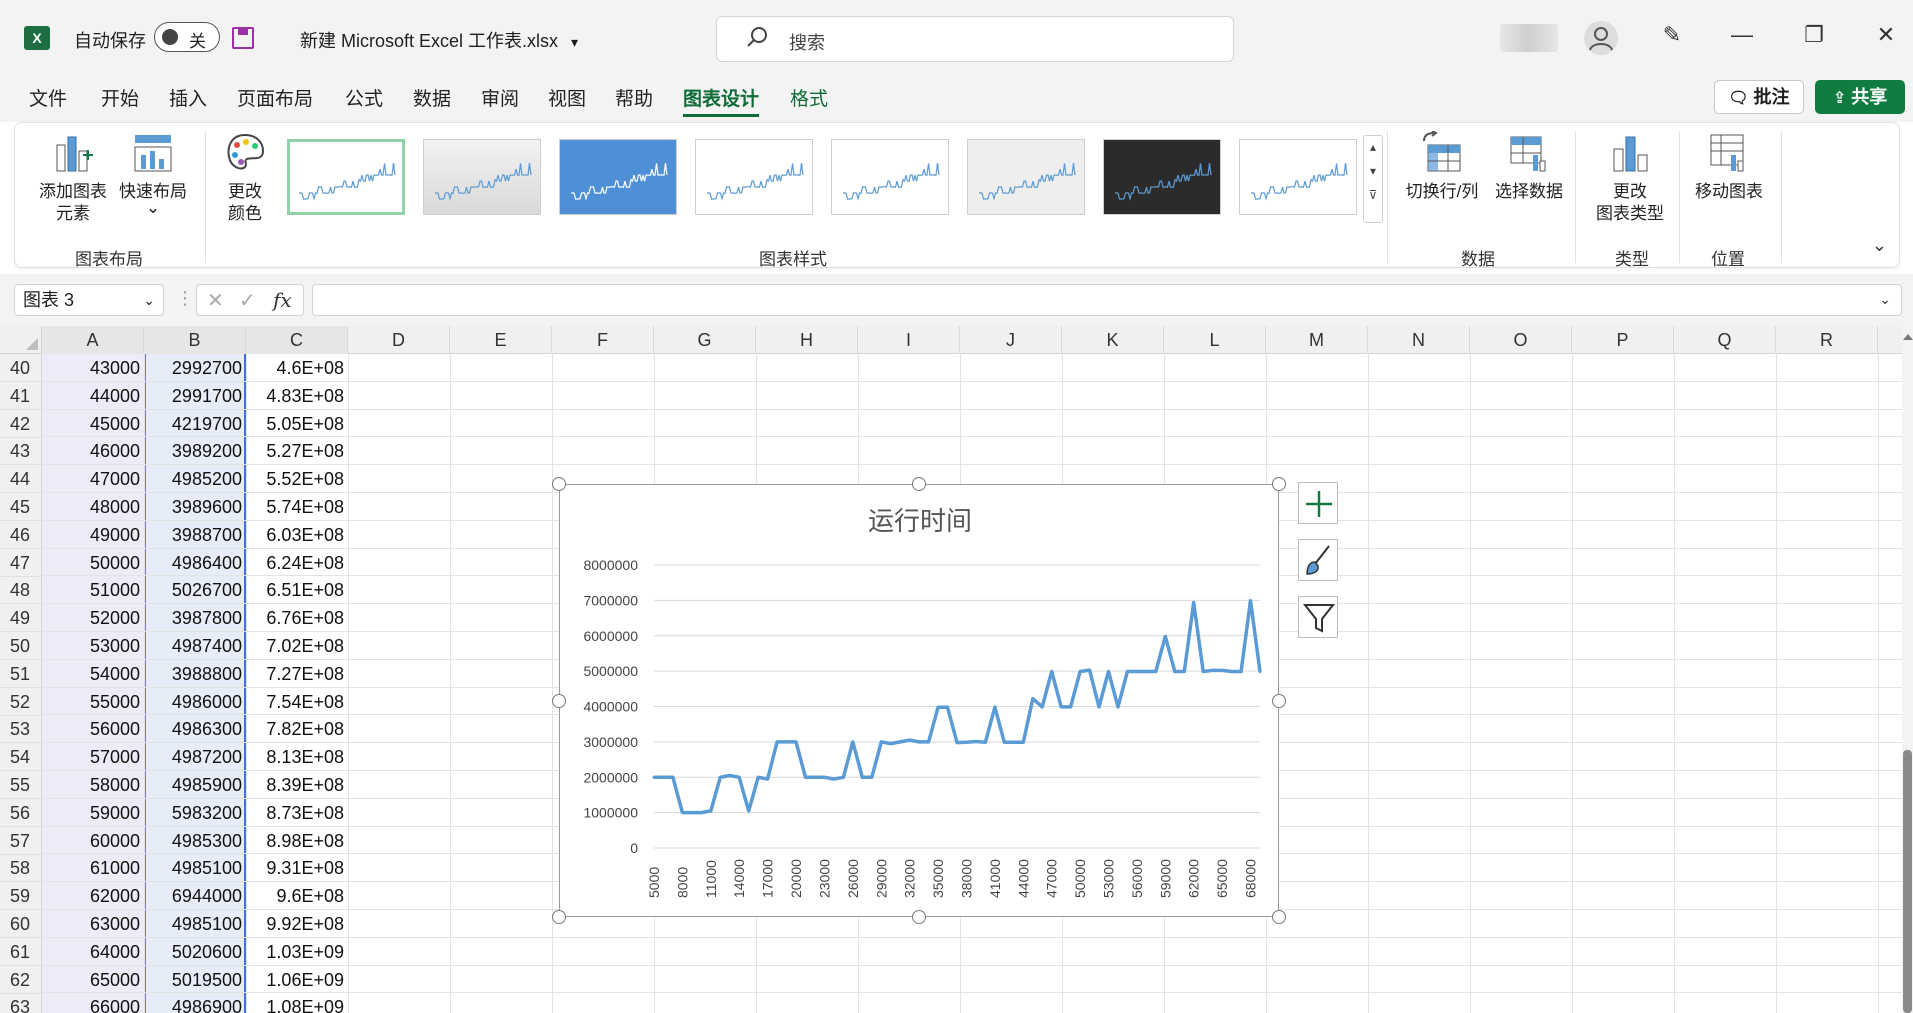  What do you see at coordinates (21, 729) in the screenshot?
I see `row-header: 53` at bounding box center [21, 729].